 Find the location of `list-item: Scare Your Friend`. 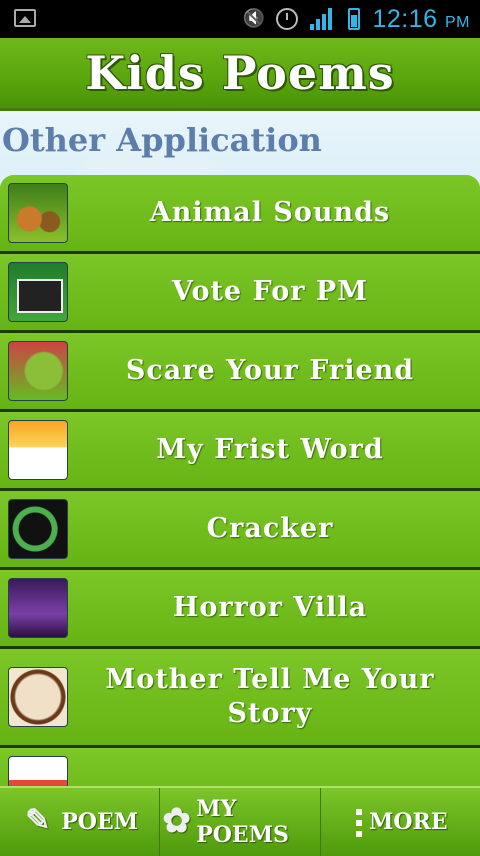

list-item: Scare Your Friend is located at coordinates (240, 372).